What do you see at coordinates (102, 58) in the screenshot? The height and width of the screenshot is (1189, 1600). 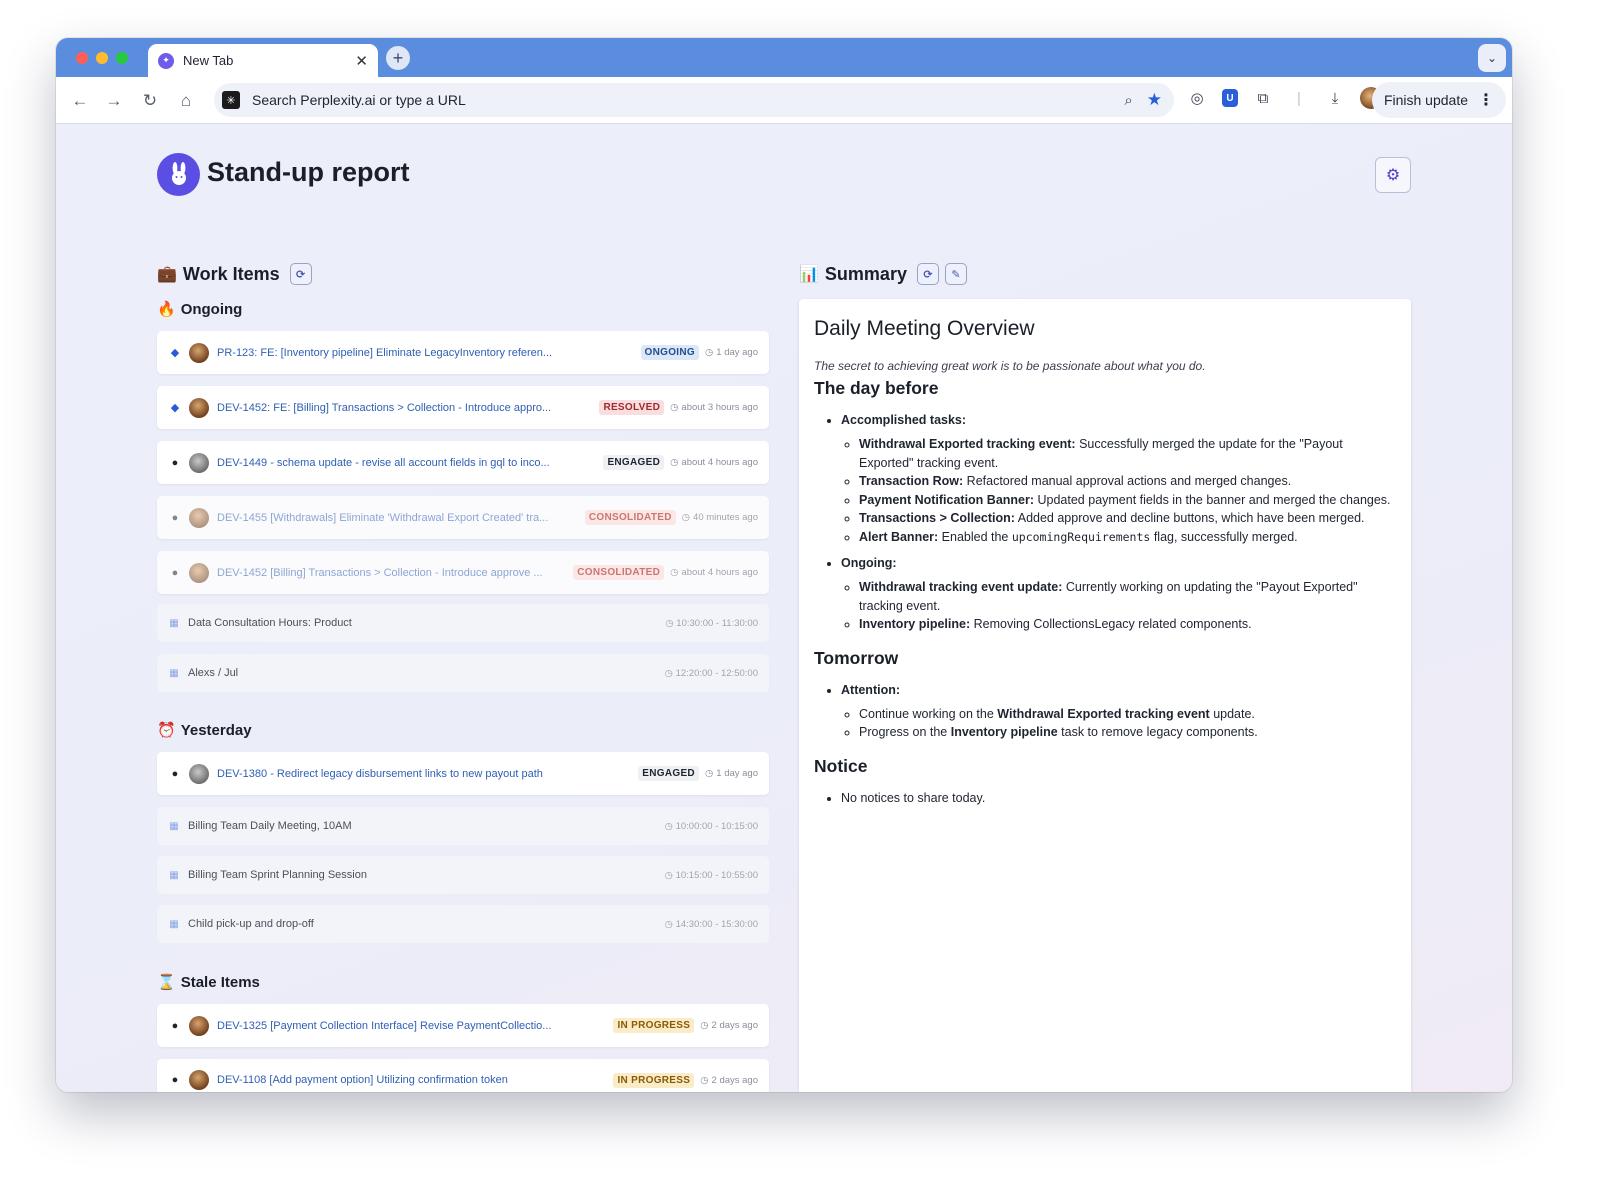 I see `minimize-window-button` at bounding box center [102, 58].